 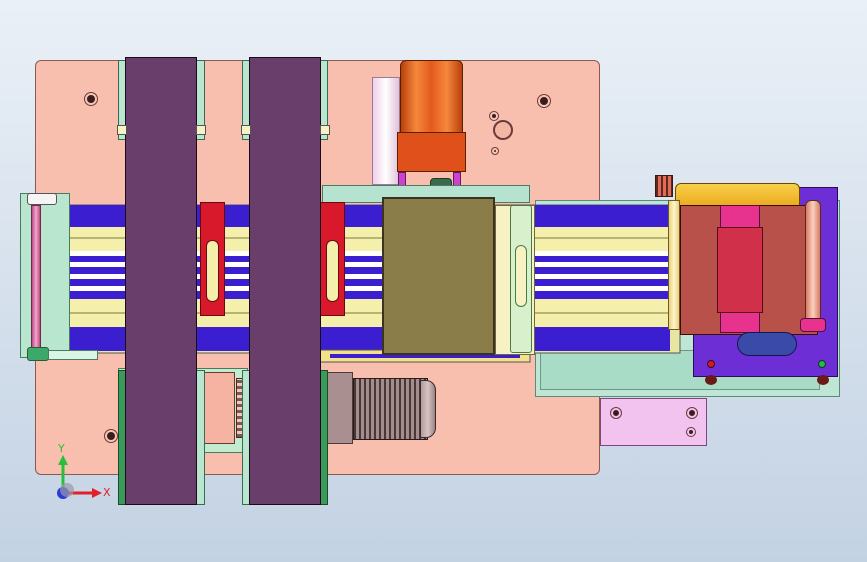 What do you see at coordinates (107, 492) in the screenshot?
I see `axis-x-label: X` at bounding box center [107, 492].